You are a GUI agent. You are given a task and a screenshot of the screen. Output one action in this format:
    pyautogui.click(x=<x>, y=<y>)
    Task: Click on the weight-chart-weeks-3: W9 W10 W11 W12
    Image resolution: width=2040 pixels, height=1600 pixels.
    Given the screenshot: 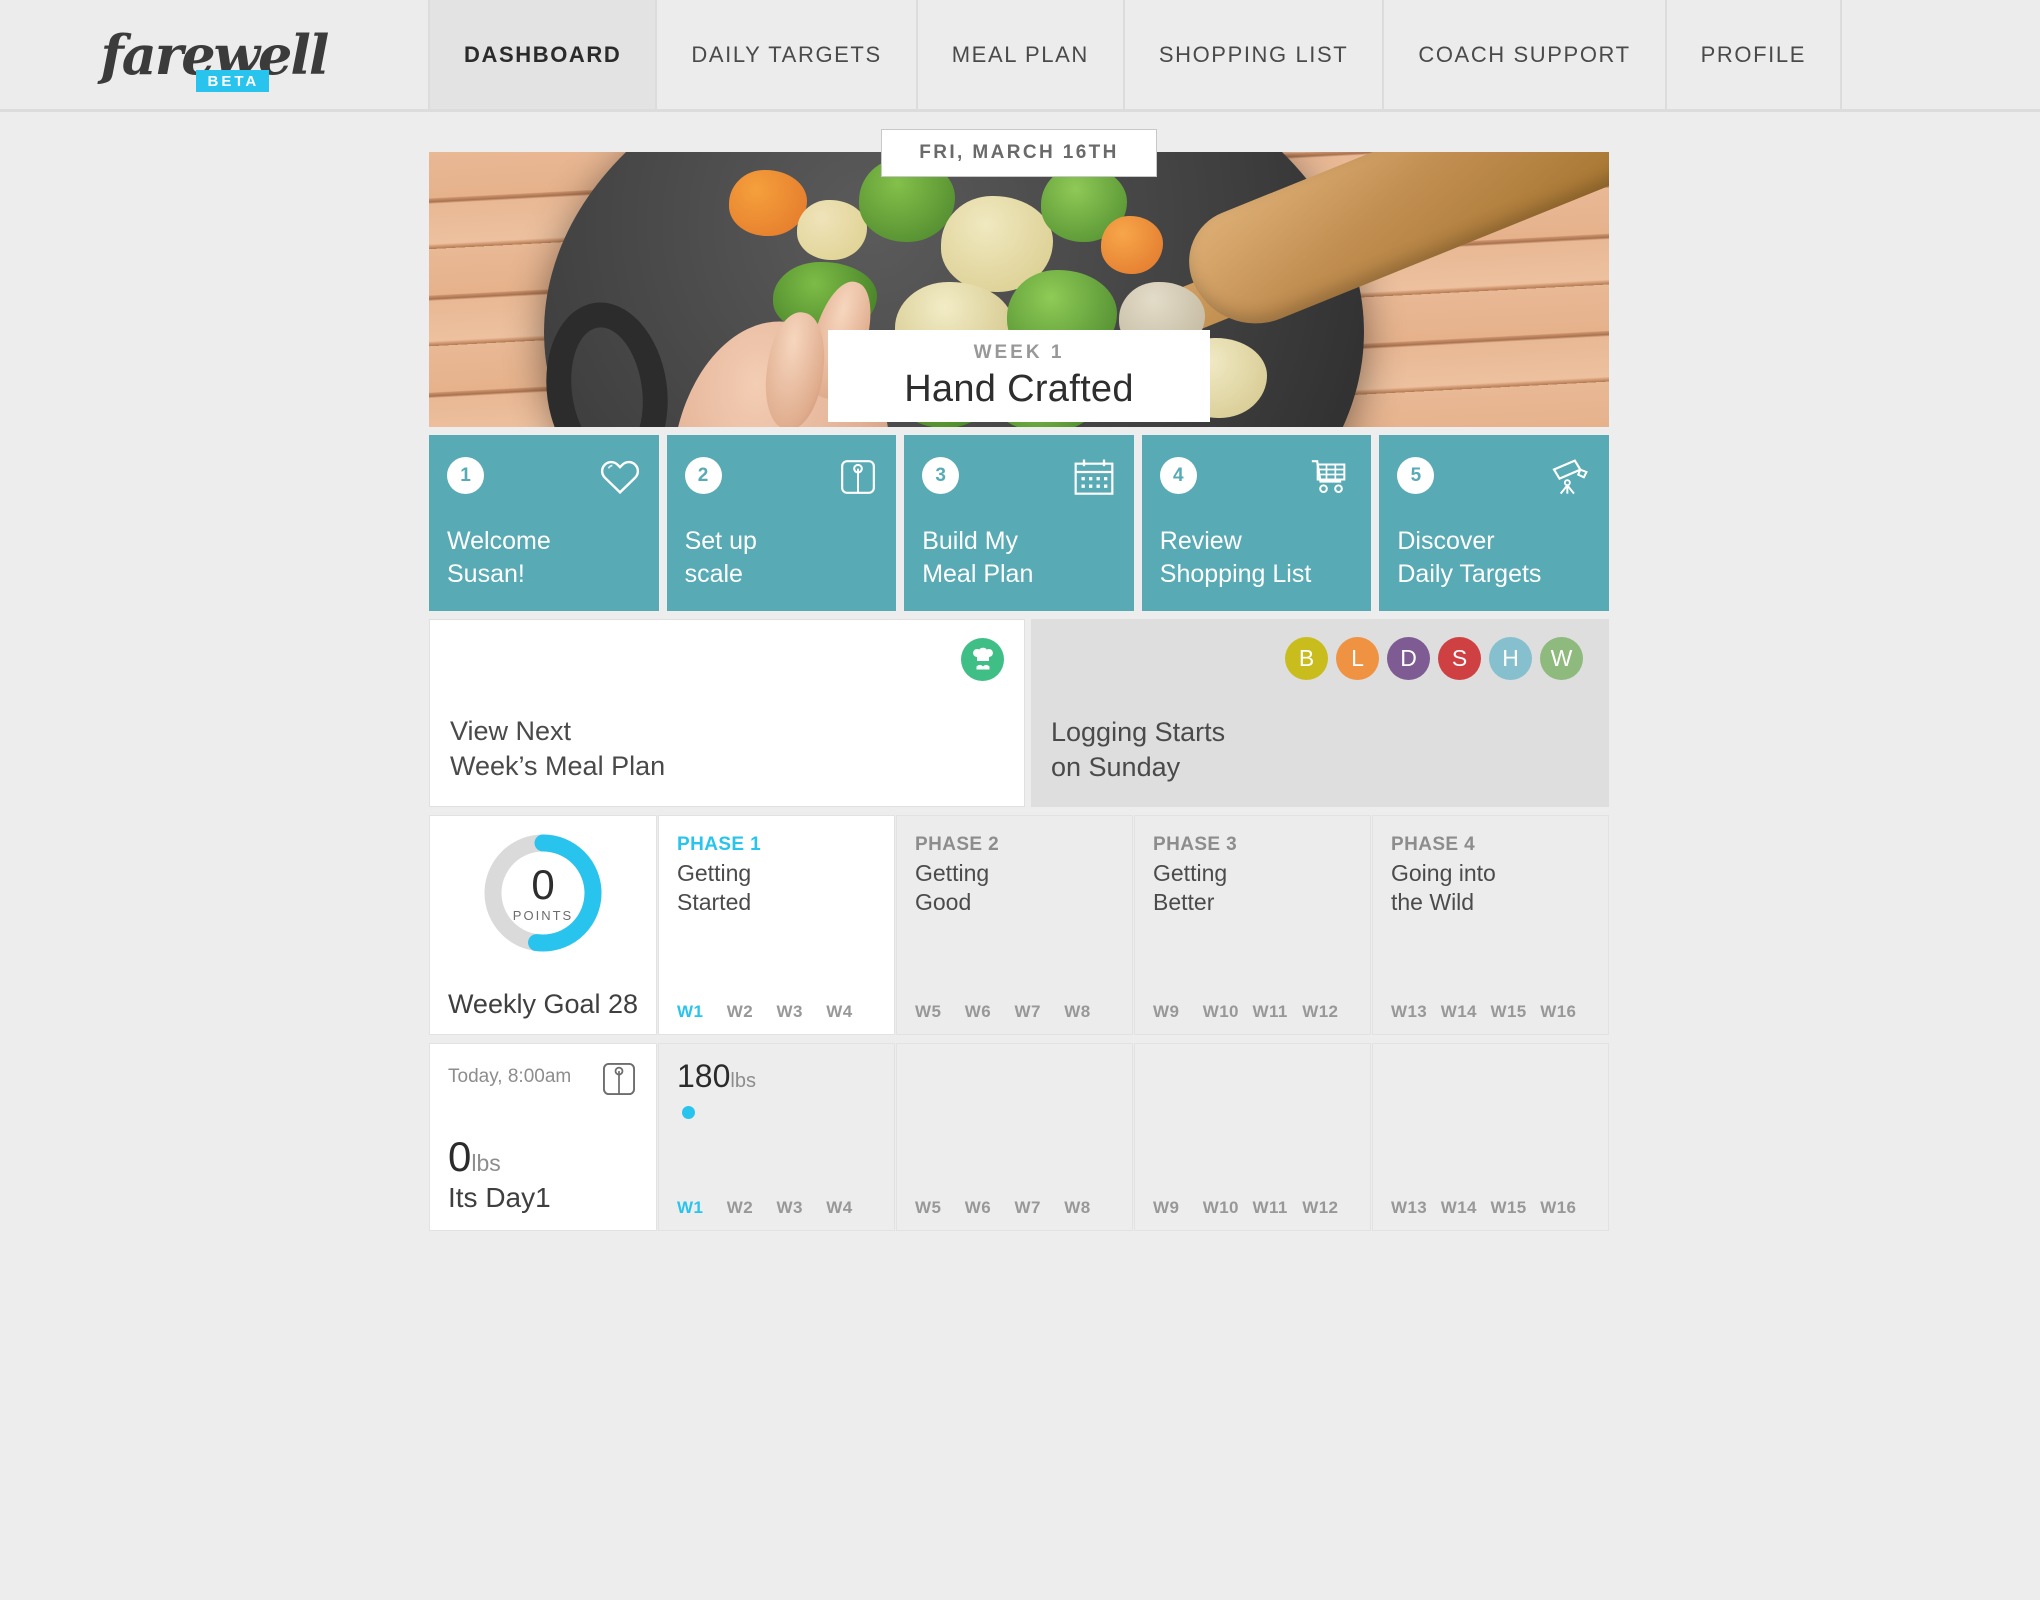 What is the action you would take?
    pyautogui.click(x=1252, y=1208)
    